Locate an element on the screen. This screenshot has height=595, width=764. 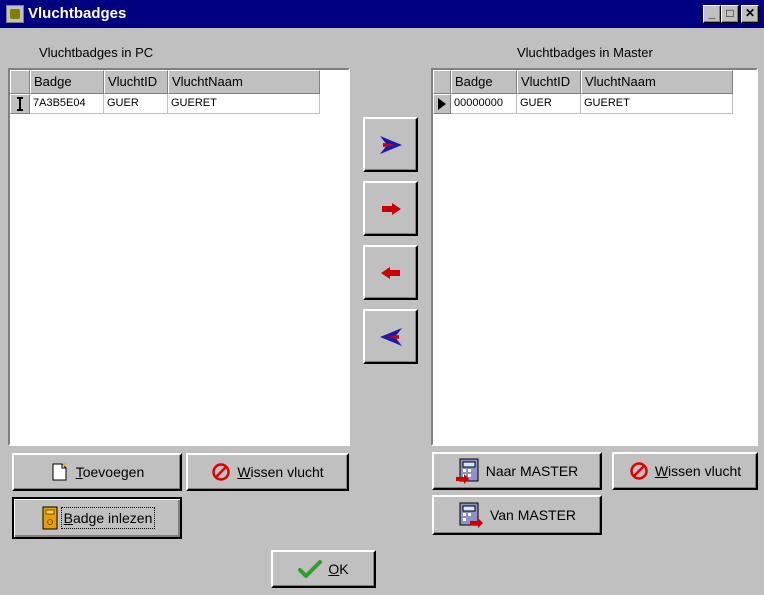
red-arrow-left-icon is located at coordinates (390, 272).